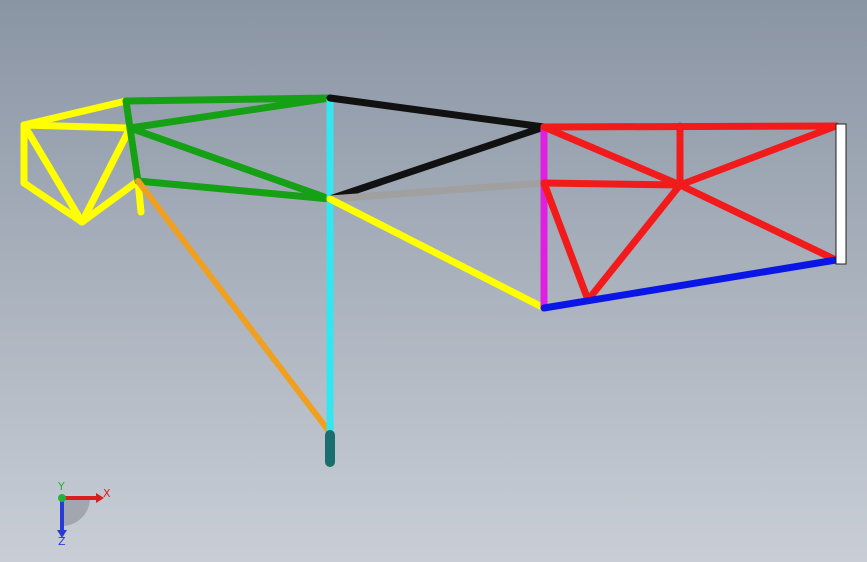 The image size is (867, 562). What do you see at coordinates (62, 498) in the screenshot?
I see `y-axis-dot-icon` at bounding box center [62, 498].